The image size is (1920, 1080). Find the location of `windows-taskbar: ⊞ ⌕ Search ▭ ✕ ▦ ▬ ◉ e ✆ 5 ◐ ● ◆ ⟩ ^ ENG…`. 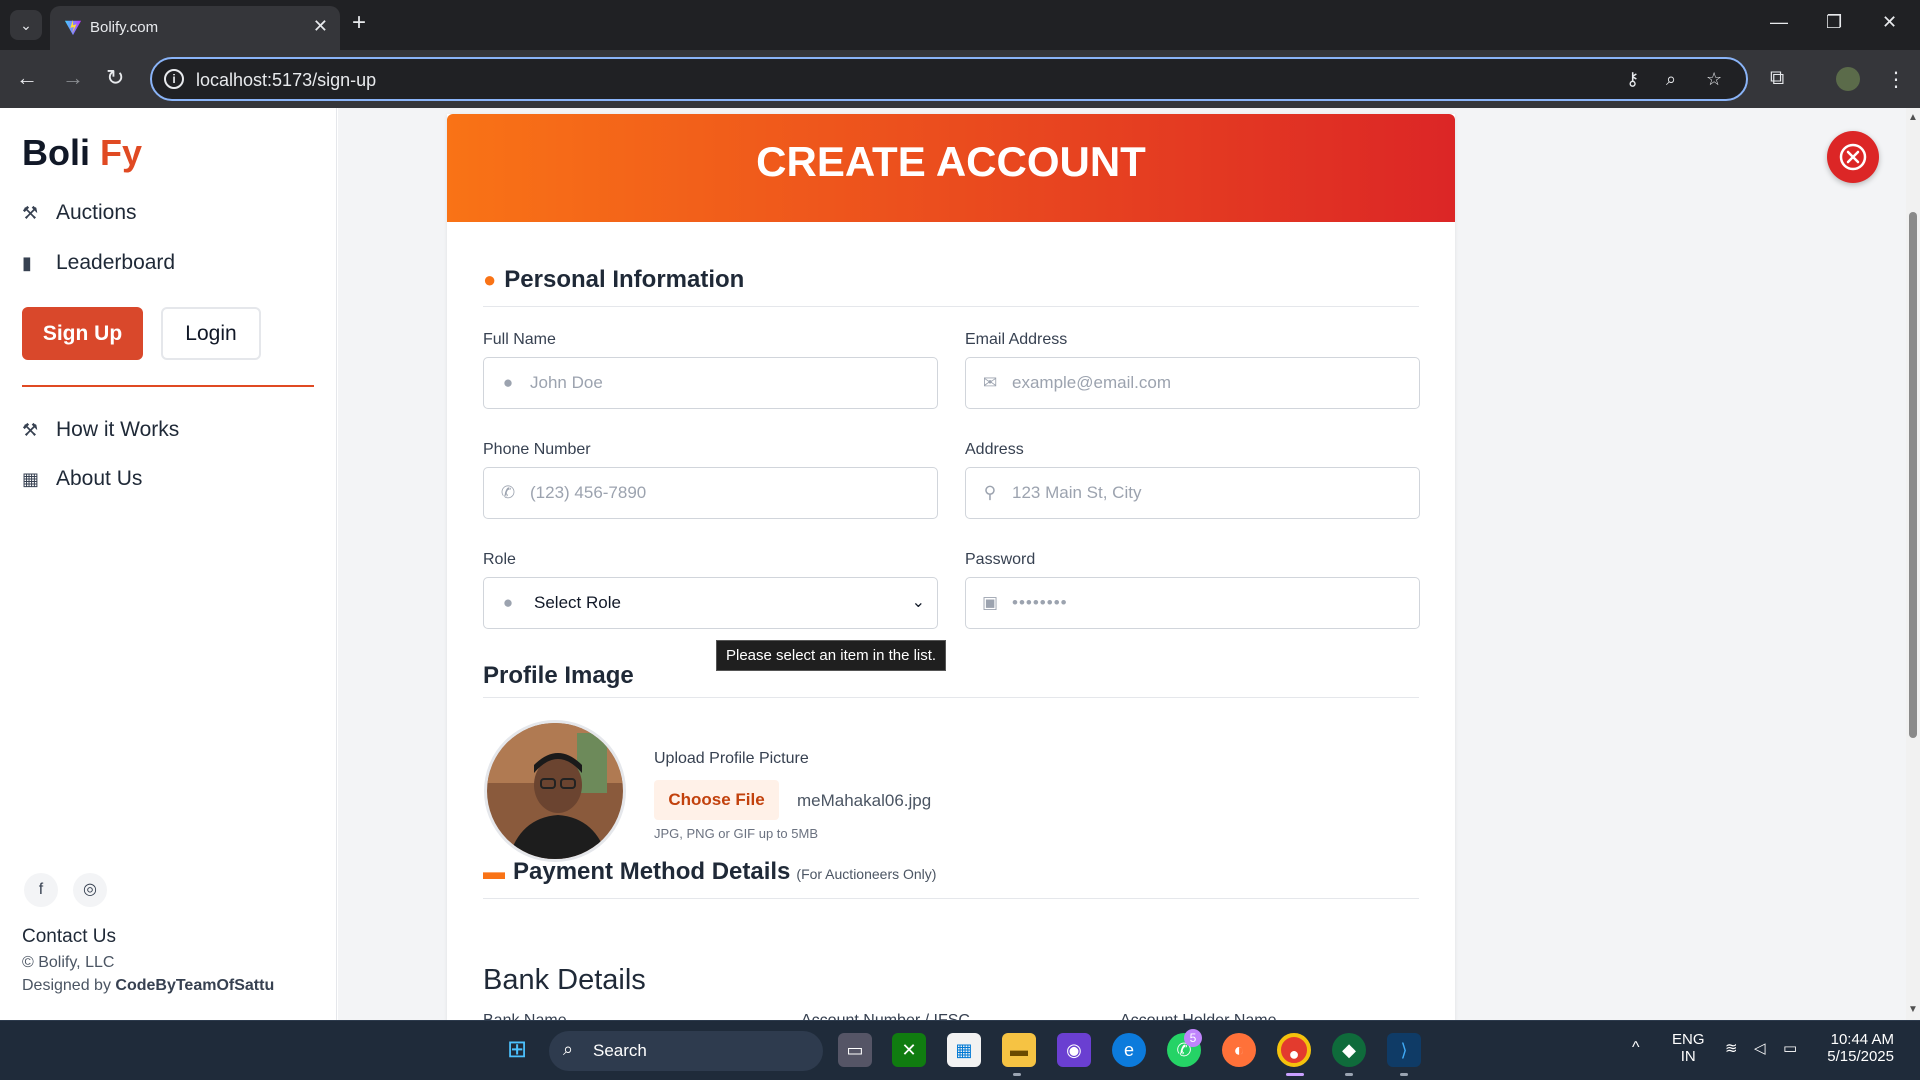

windows-taskbar: ⊞ ⌕ Search ▭ ✕ ▦ ▬ ◉ e ✆ 5 ◐ ● ◆ ⟩ ^ ENG… is located at coordinates (960, 1050).